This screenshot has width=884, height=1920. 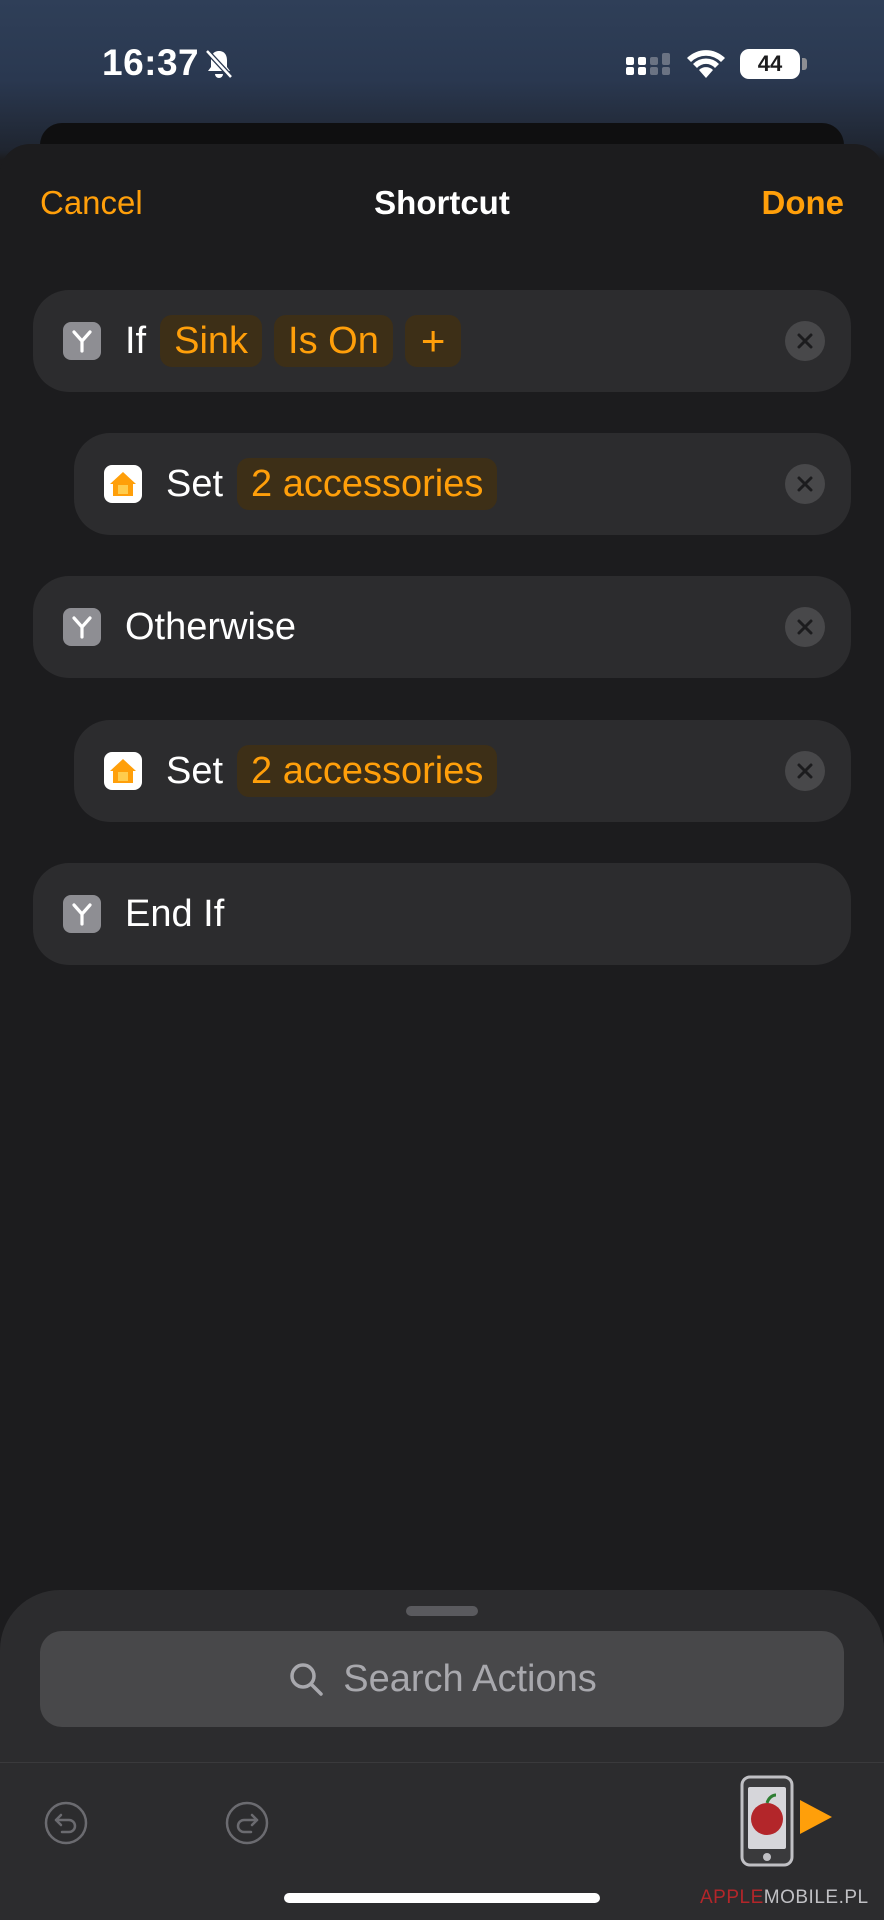 I want to click on search-icon, so click(x=306, y=1679).